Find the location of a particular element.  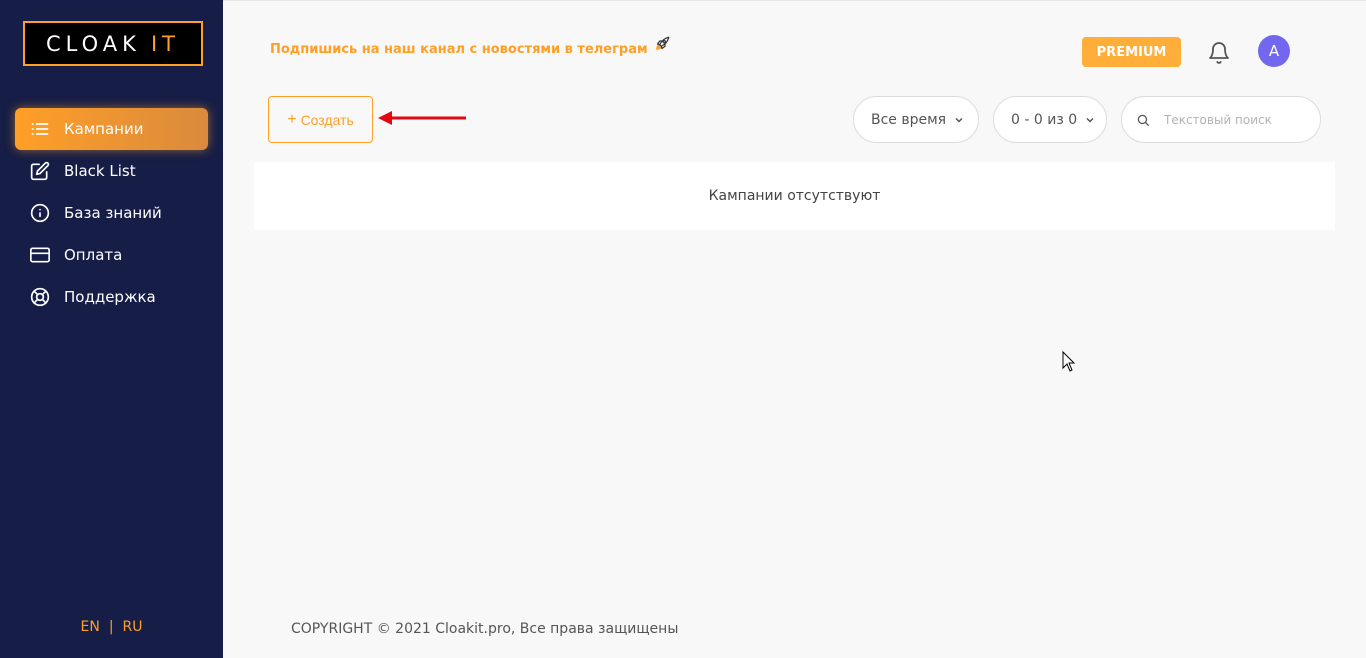

pagination-select-value: 0 - 0 из 0 is located at coordinates (1044, 119).